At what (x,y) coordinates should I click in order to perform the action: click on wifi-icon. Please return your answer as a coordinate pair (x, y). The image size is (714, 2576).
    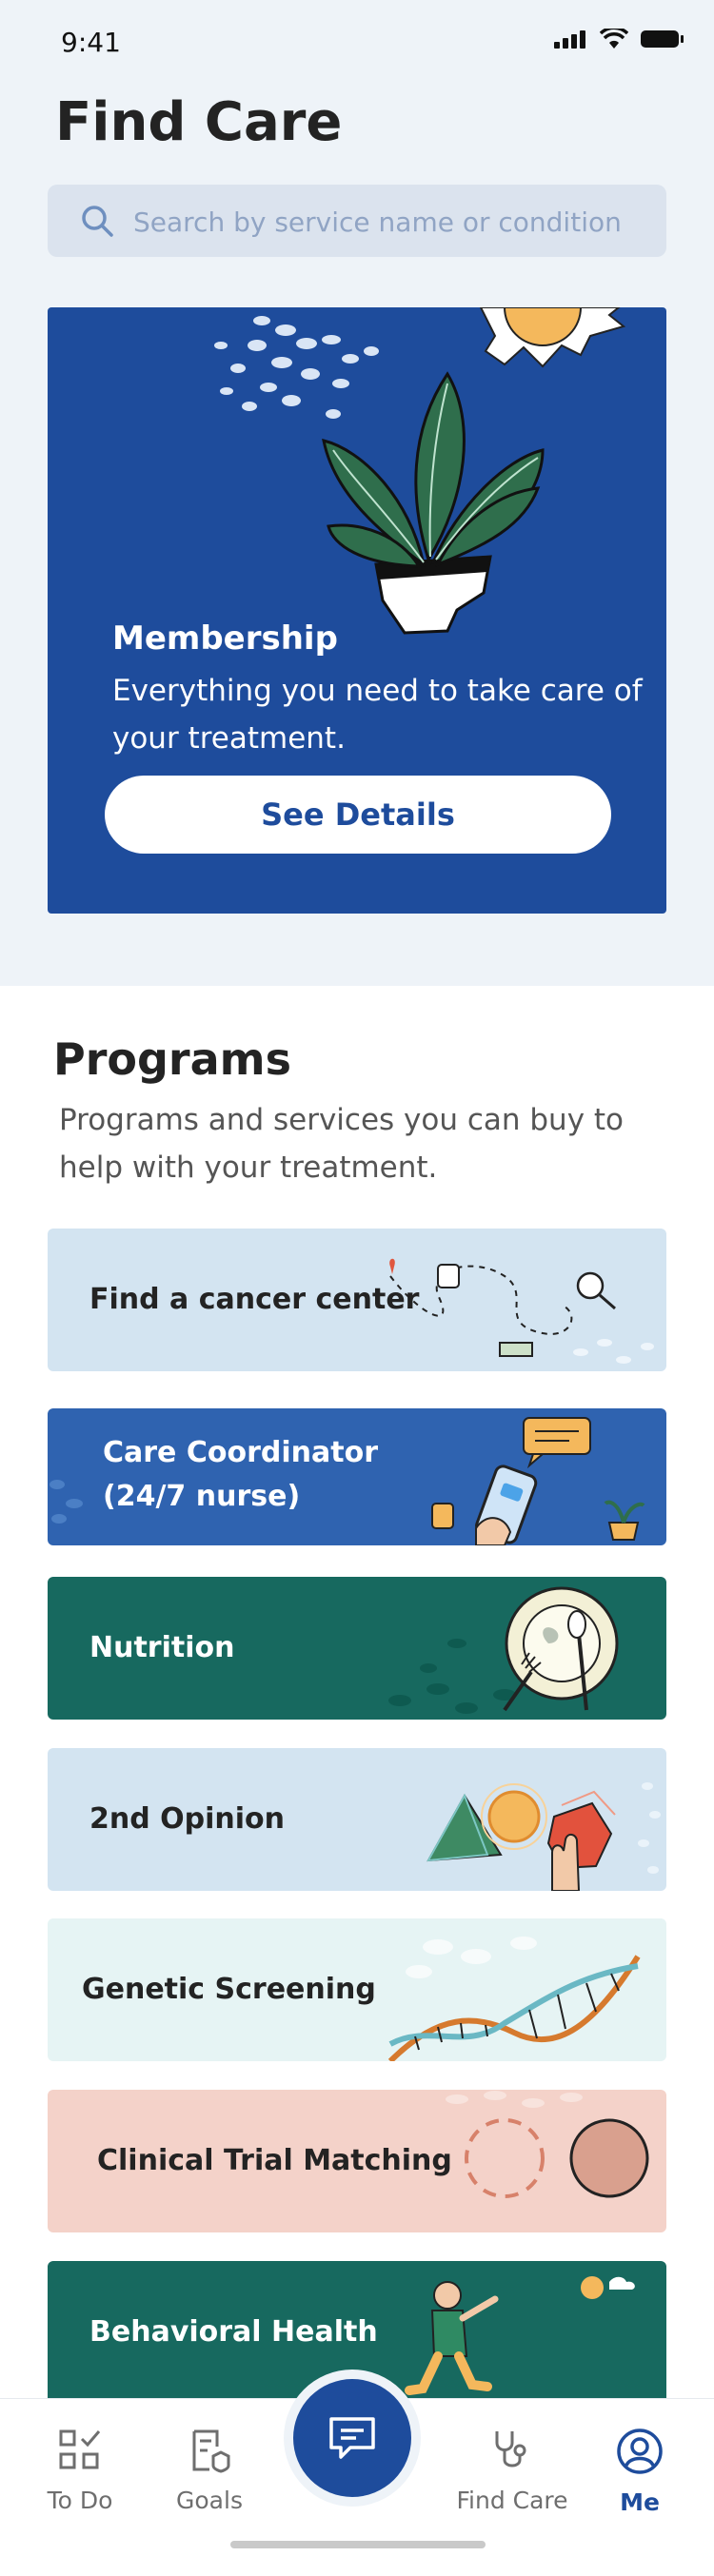
    Looking at the image, I should click on (614, 39).